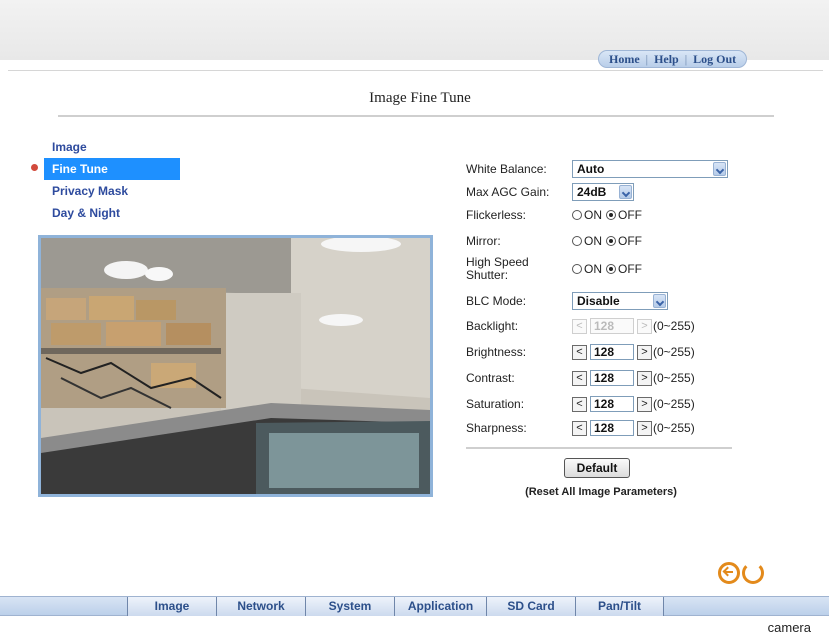 This screenshot has width=829, height=640. Describe the element at coordinates (487, 275) in the screenshot. I see `high-speed-shutter-label-line2: Shutter:` at that location.